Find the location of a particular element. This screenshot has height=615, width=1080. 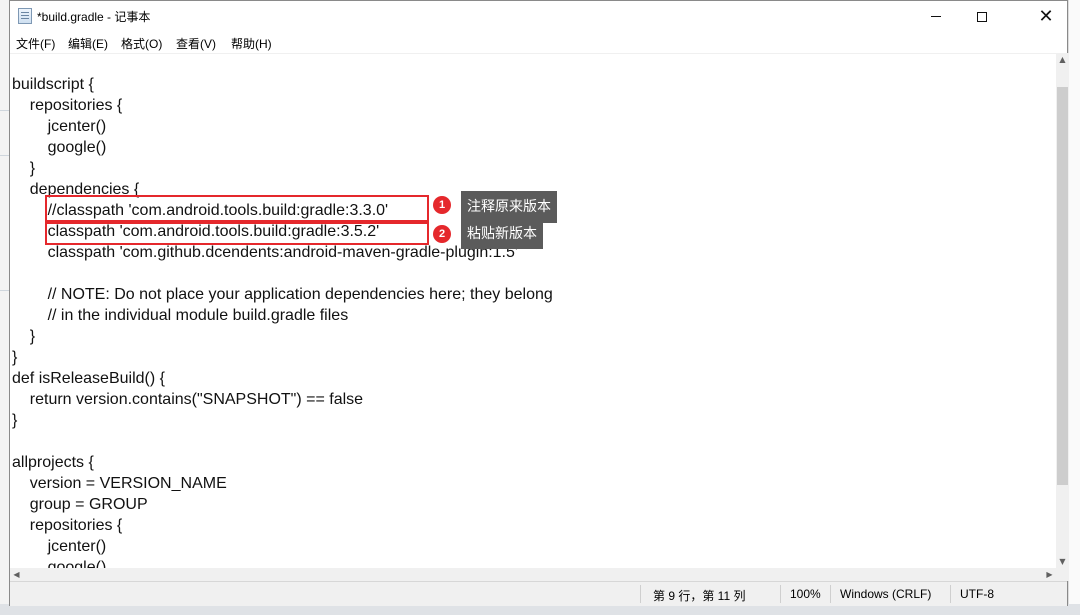

encoding: UTF-8 is located at coordinates (977, 594).